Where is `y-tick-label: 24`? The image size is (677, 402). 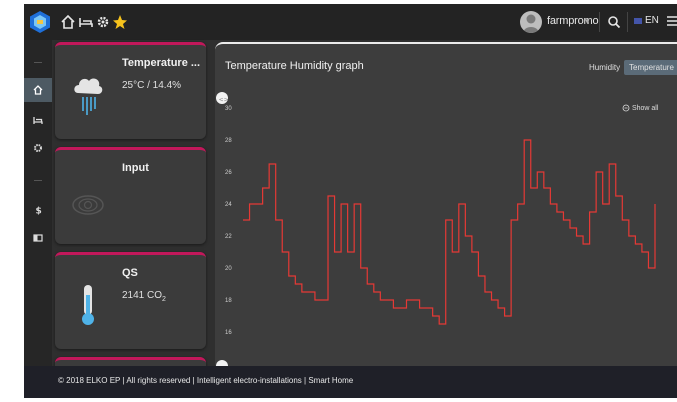
y-tick-label: 24 is located at coordinates (228, 205).